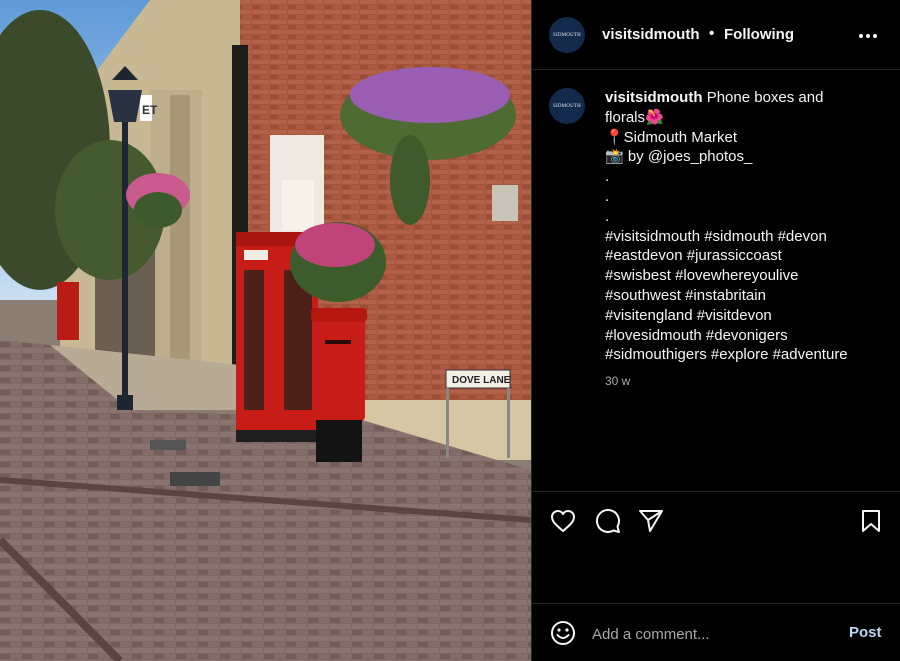  What do you see at coordinates (759, 34) in the screenshot?
I see `following-button: Following` at bounding box center [759, 34].